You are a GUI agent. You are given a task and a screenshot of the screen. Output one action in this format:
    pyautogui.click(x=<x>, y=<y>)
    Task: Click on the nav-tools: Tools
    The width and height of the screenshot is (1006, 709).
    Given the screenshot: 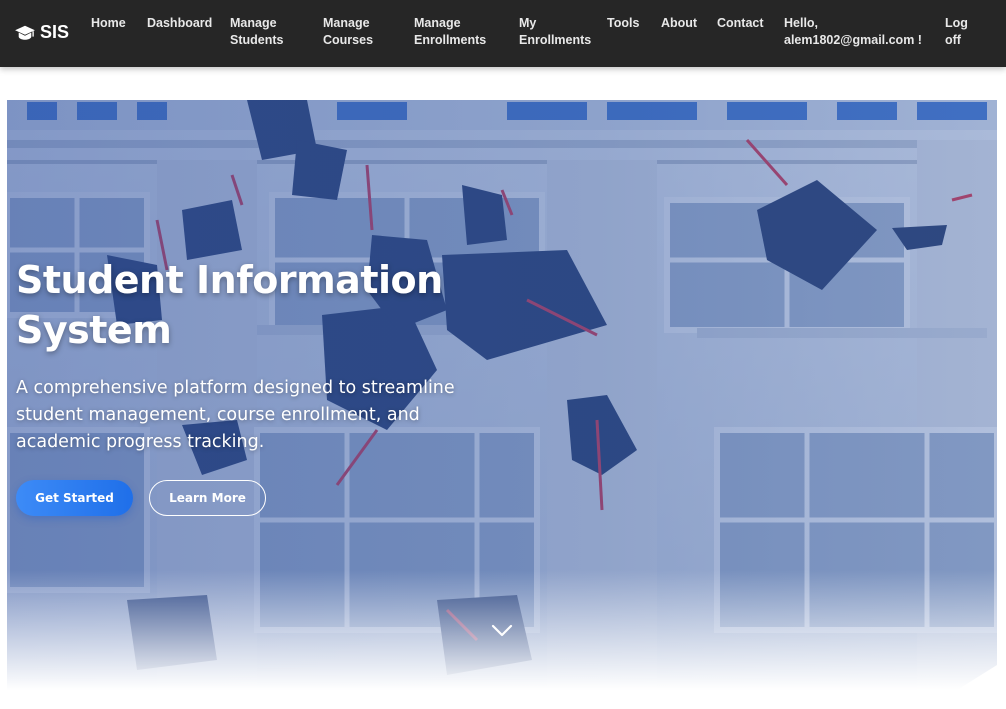 What is the action you would take?
    pyautogui.click(x=623, y=23)
    